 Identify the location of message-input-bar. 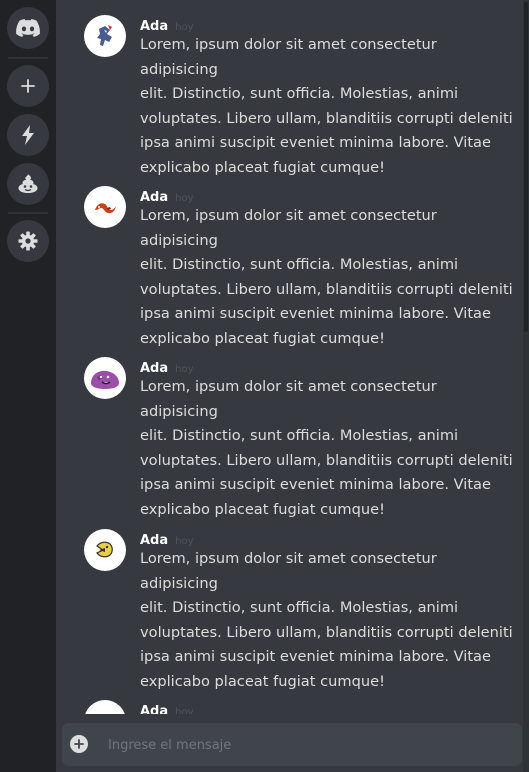
(292, 744).